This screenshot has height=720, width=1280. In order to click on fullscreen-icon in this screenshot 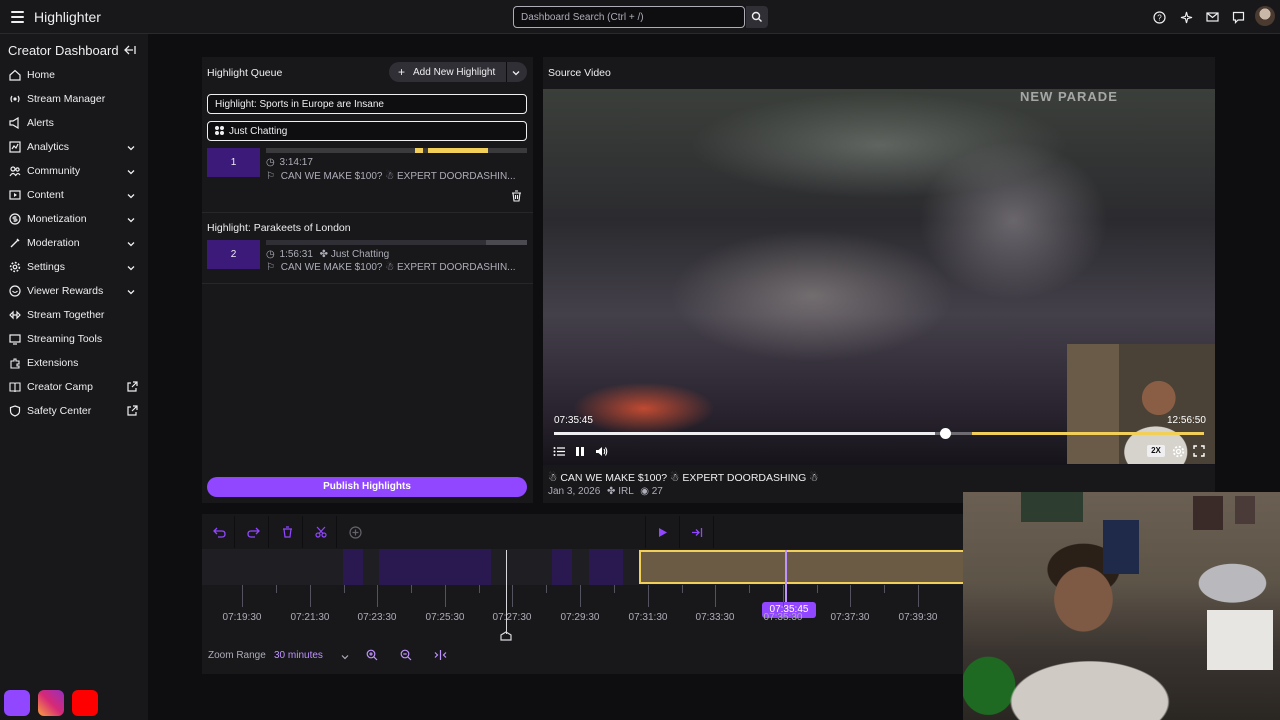, I will do `click(1199, 451)`.